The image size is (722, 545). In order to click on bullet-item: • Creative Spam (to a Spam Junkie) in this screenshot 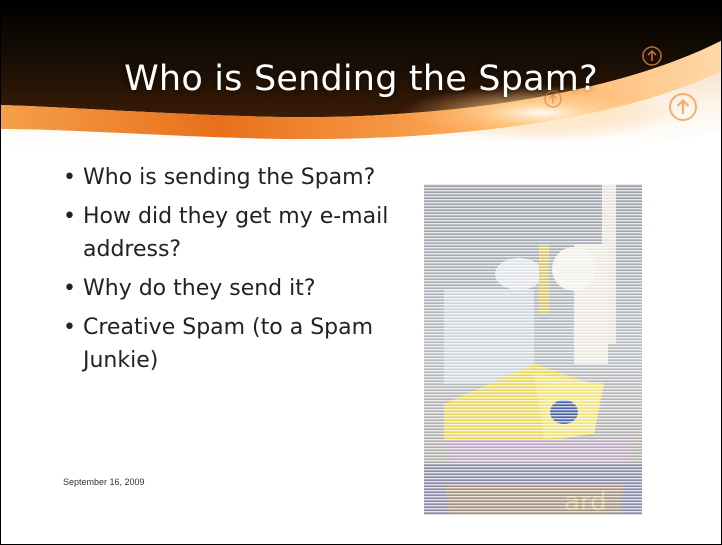, I will do `click(226, 344)`.